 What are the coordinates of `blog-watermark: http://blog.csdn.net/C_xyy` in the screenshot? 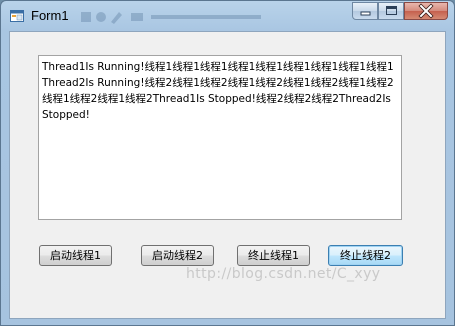 It's located at (283, 274).